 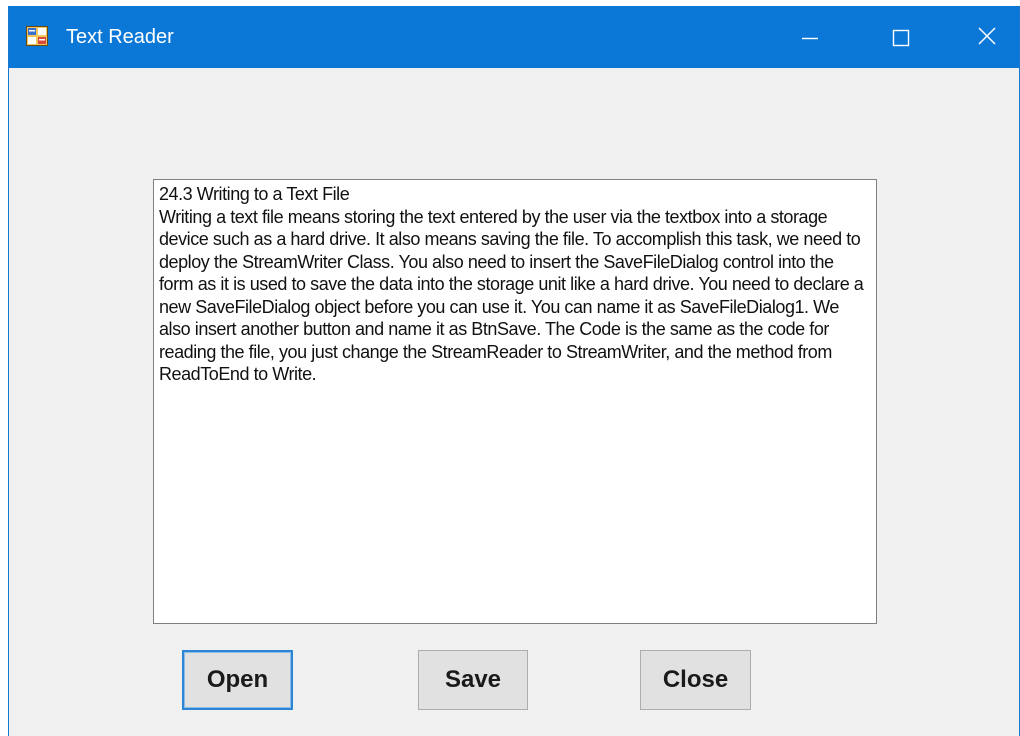 I want to click on open-button: Open, so click(x=237, y=680).